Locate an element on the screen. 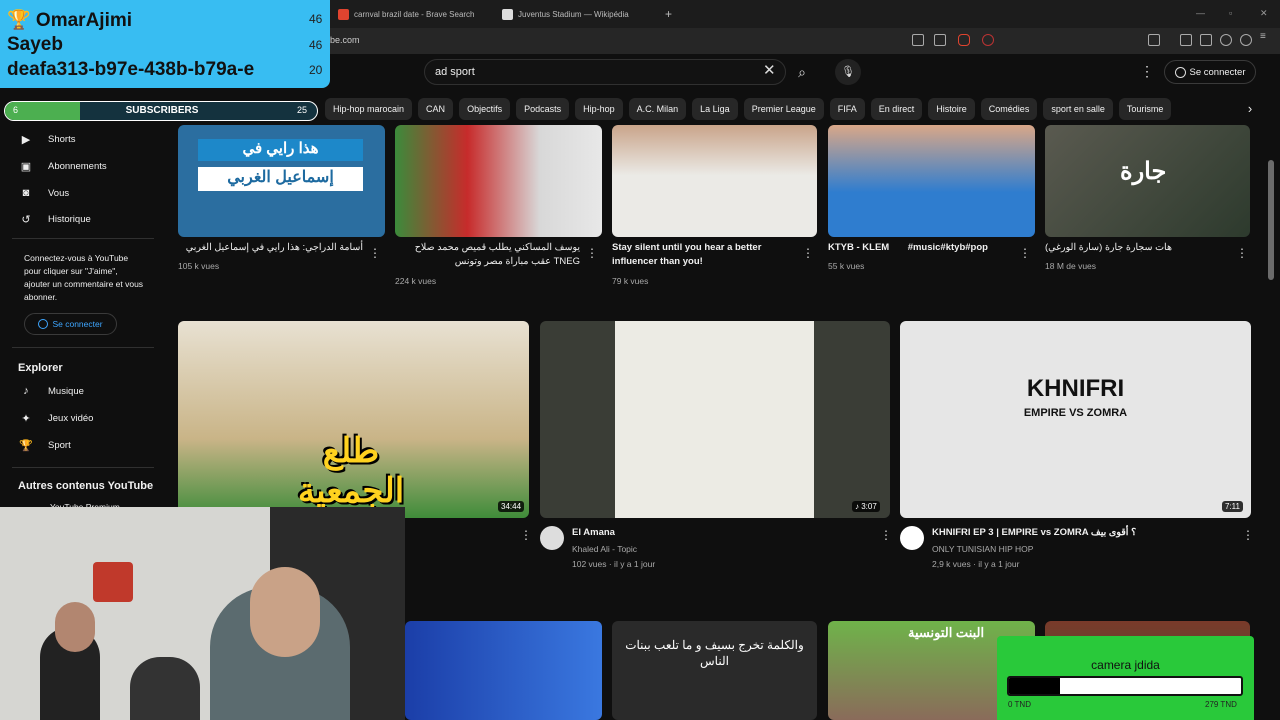 This screenshot has height=720, width=1280. chip: A.C. Milan is located at coordinates (657, 109).